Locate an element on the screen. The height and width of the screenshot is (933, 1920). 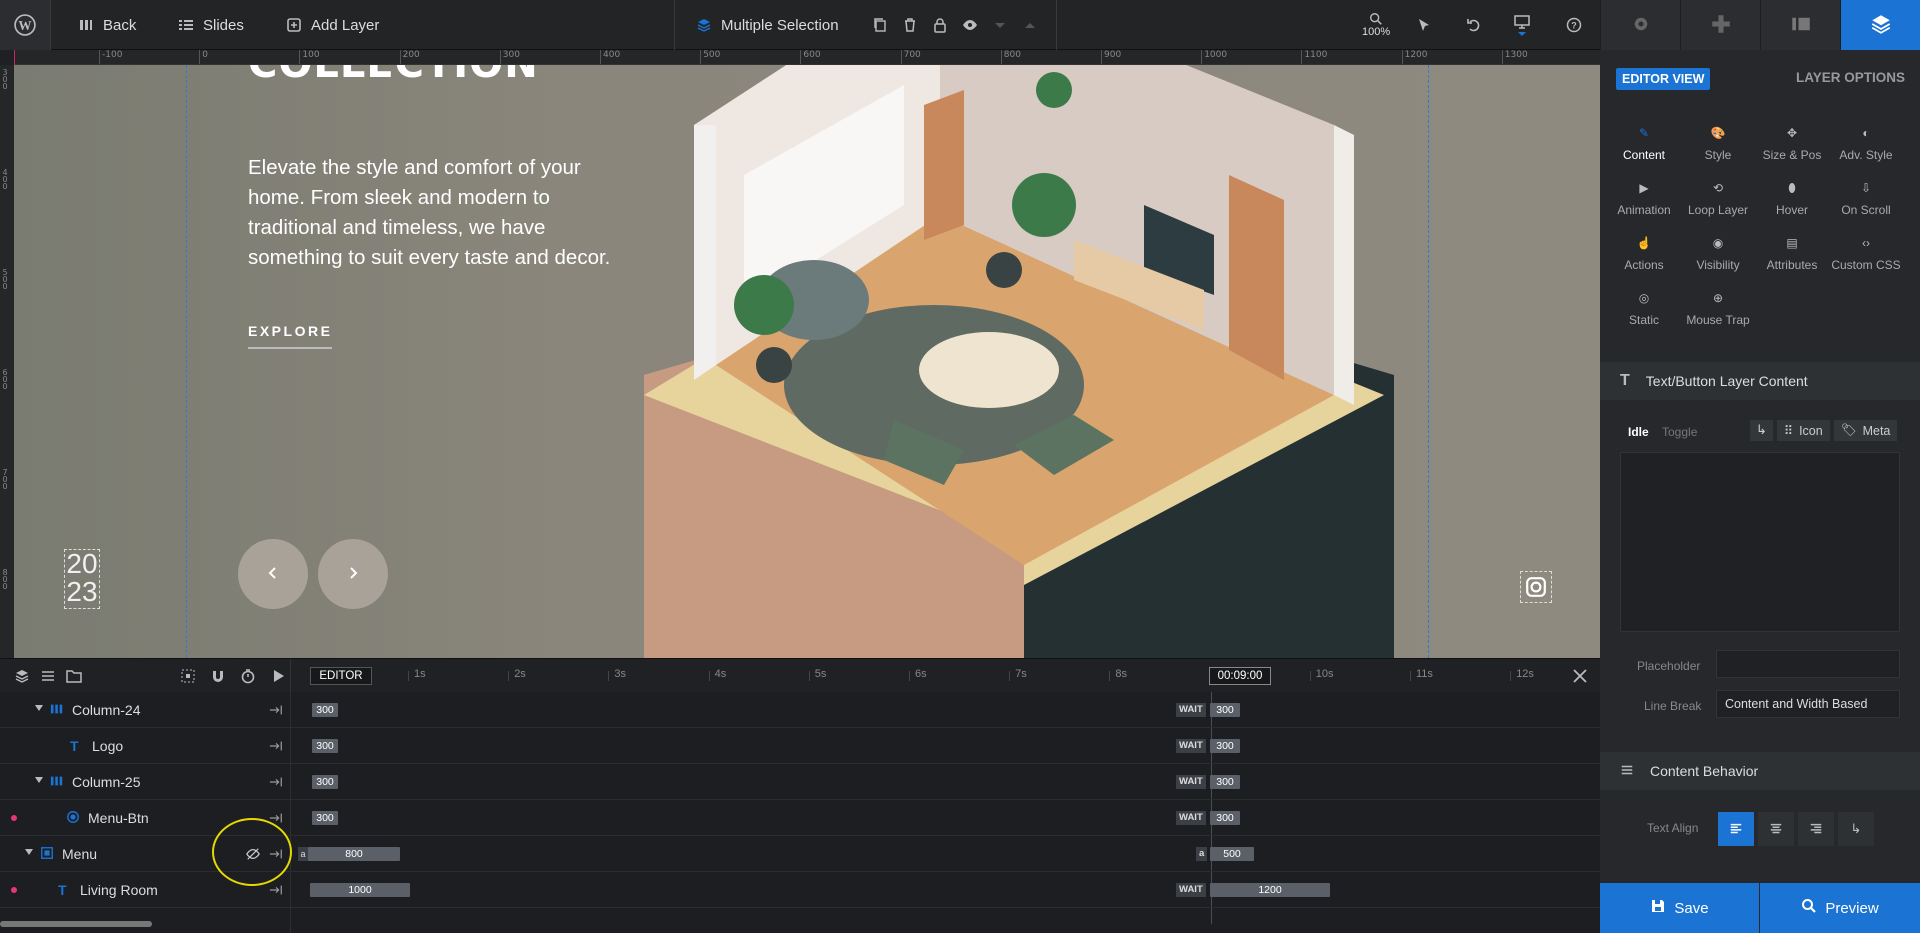
columns-icon is located at coordinates (57, 782).